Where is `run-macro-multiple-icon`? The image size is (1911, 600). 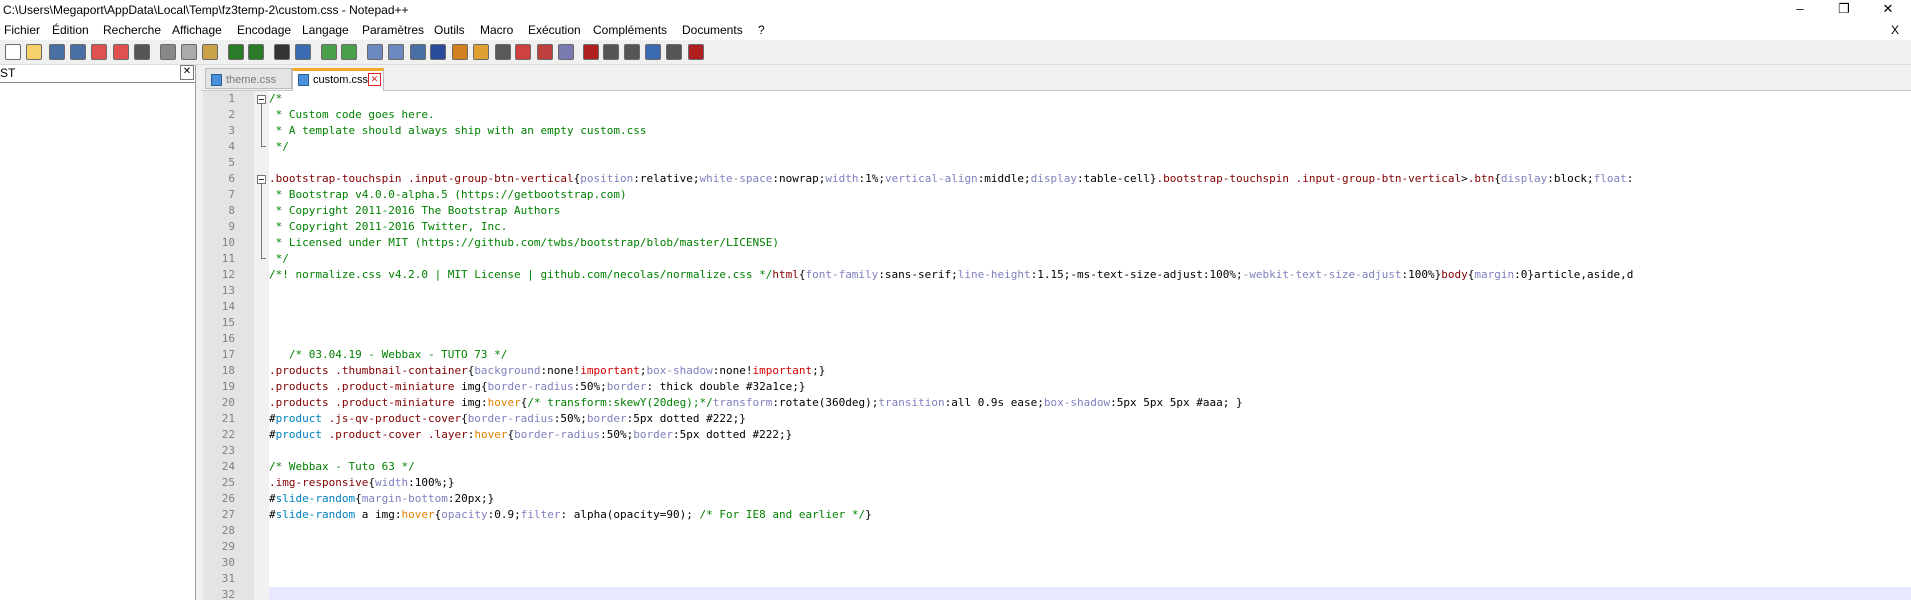
run-macro-multiple-icon is located at coordinates (653, 52).